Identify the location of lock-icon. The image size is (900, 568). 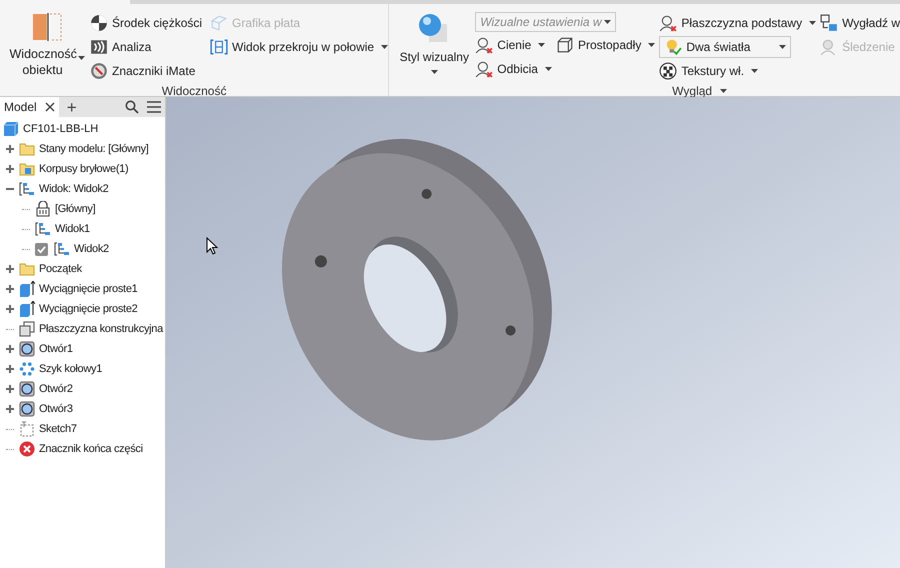
(43, 209).